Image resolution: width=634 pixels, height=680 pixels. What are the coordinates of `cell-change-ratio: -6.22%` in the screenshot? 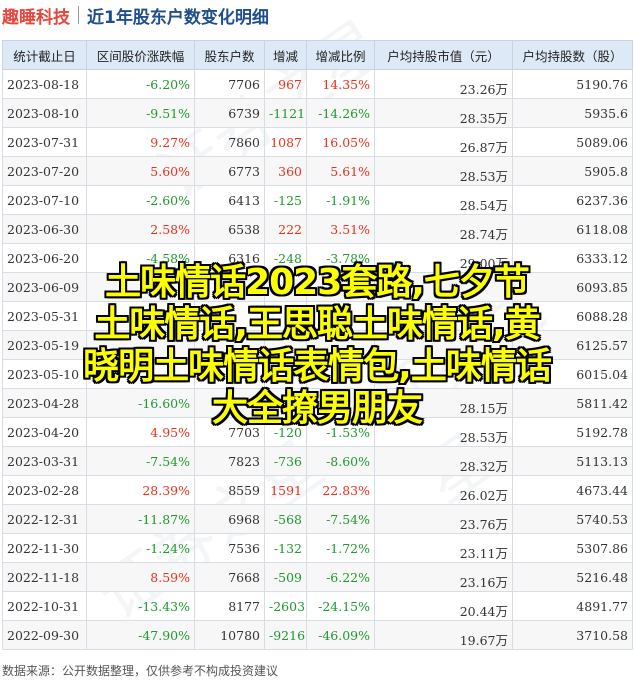 It's located at (340, 577).